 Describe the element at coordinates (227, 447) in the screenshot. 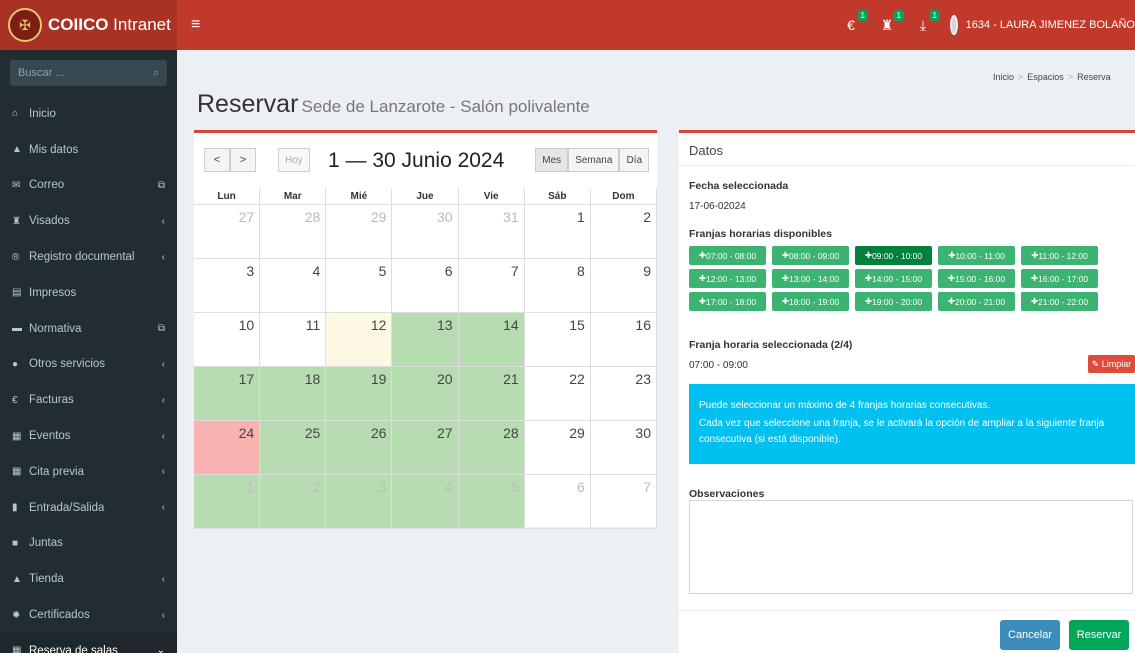

I see `calendar-day-cell: 24` at that location.